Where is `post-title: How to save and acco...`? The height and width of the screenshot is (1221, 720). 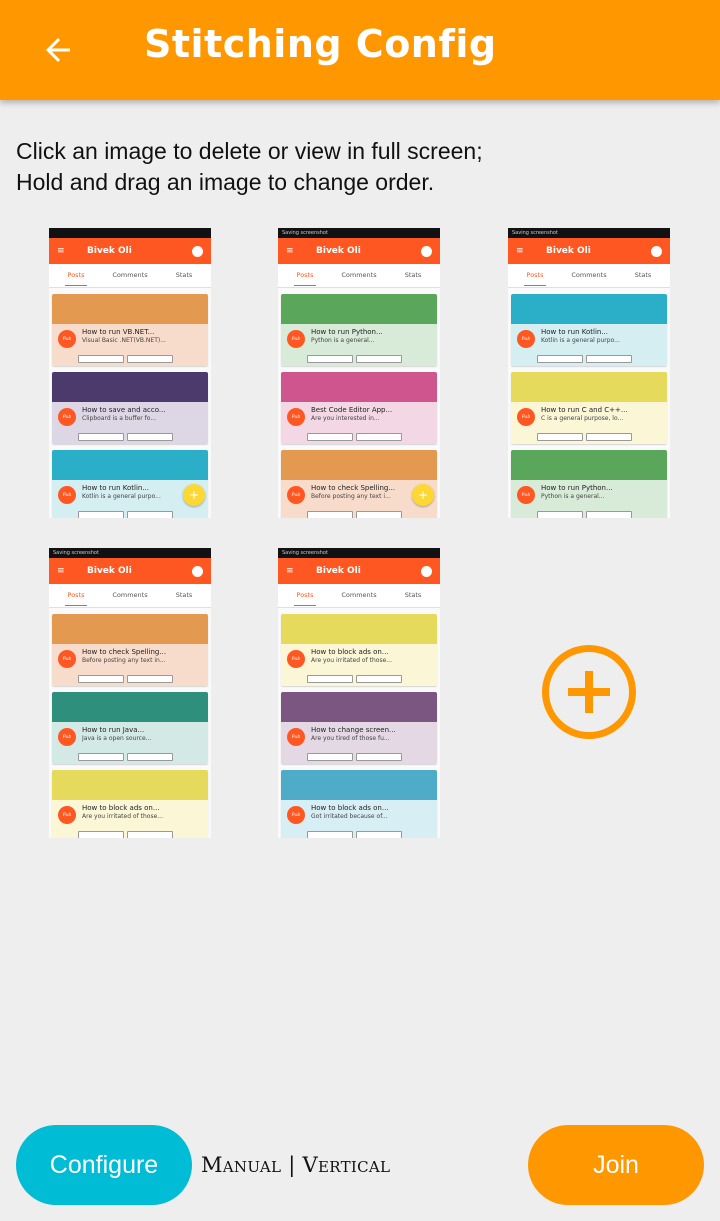 post-title: How to save and acco... is located at coordinates (124, 410).